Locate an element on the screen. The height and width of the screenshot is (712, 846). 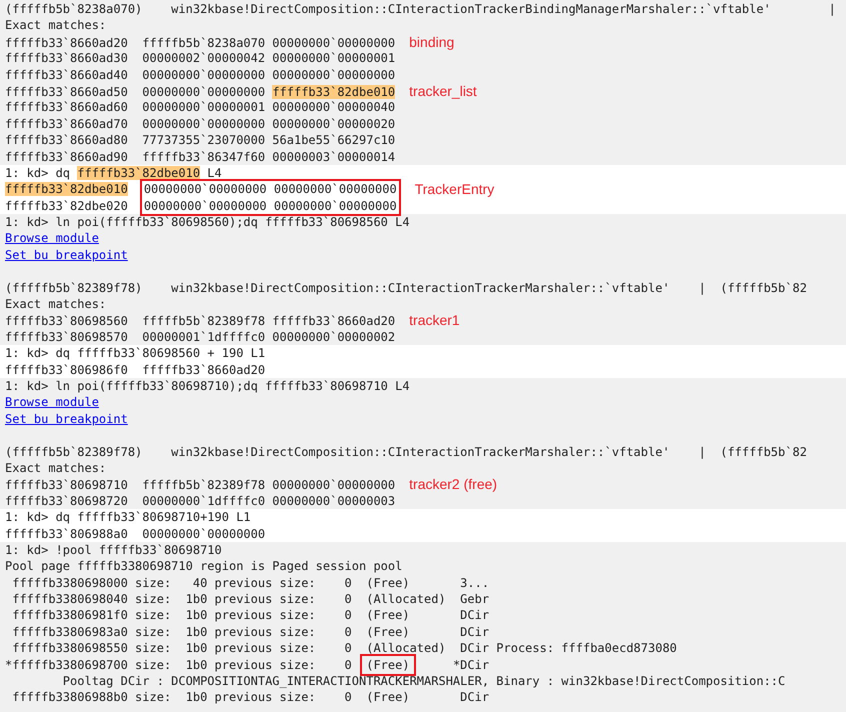
console-text: fffffb33806983a0 size: 1b0 previous size: 0 (Free) DCir is located at coordinates (250, 631).